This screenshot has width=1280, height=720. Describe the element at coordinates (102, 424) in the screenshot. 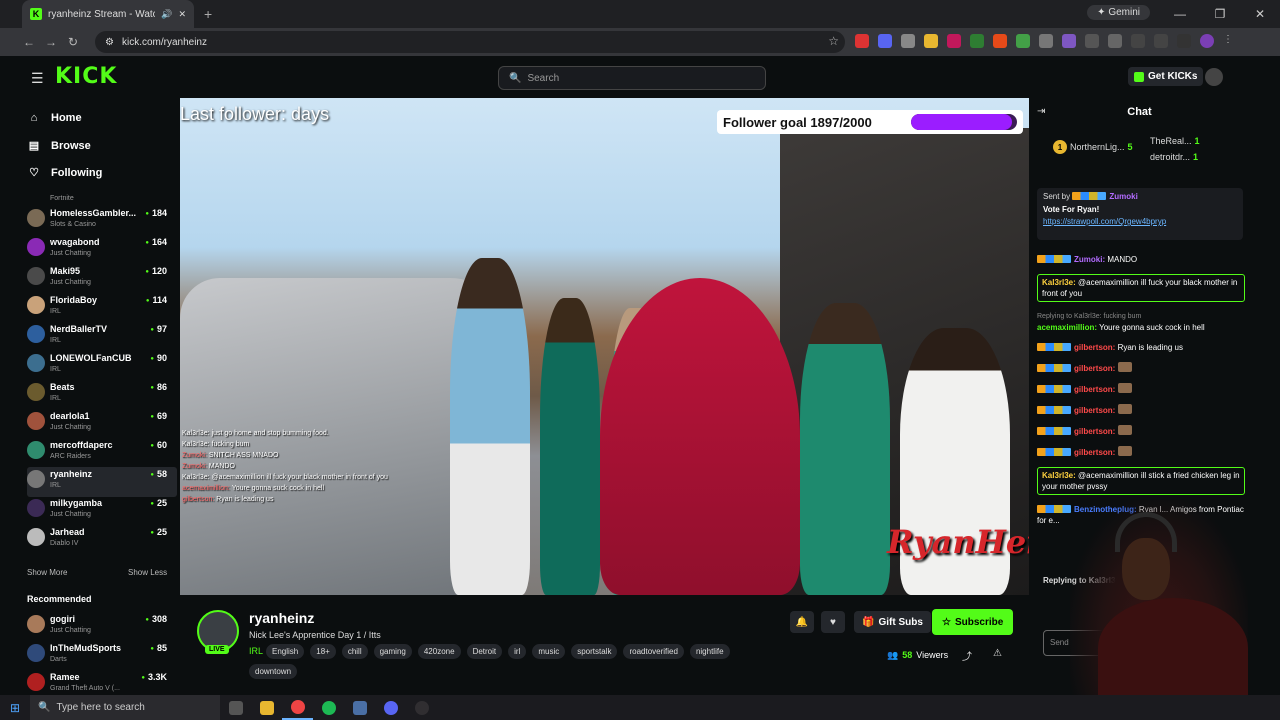

I see `sidebar-channel-dearlola1: dearlola1 Just Chatting 69` at that location.